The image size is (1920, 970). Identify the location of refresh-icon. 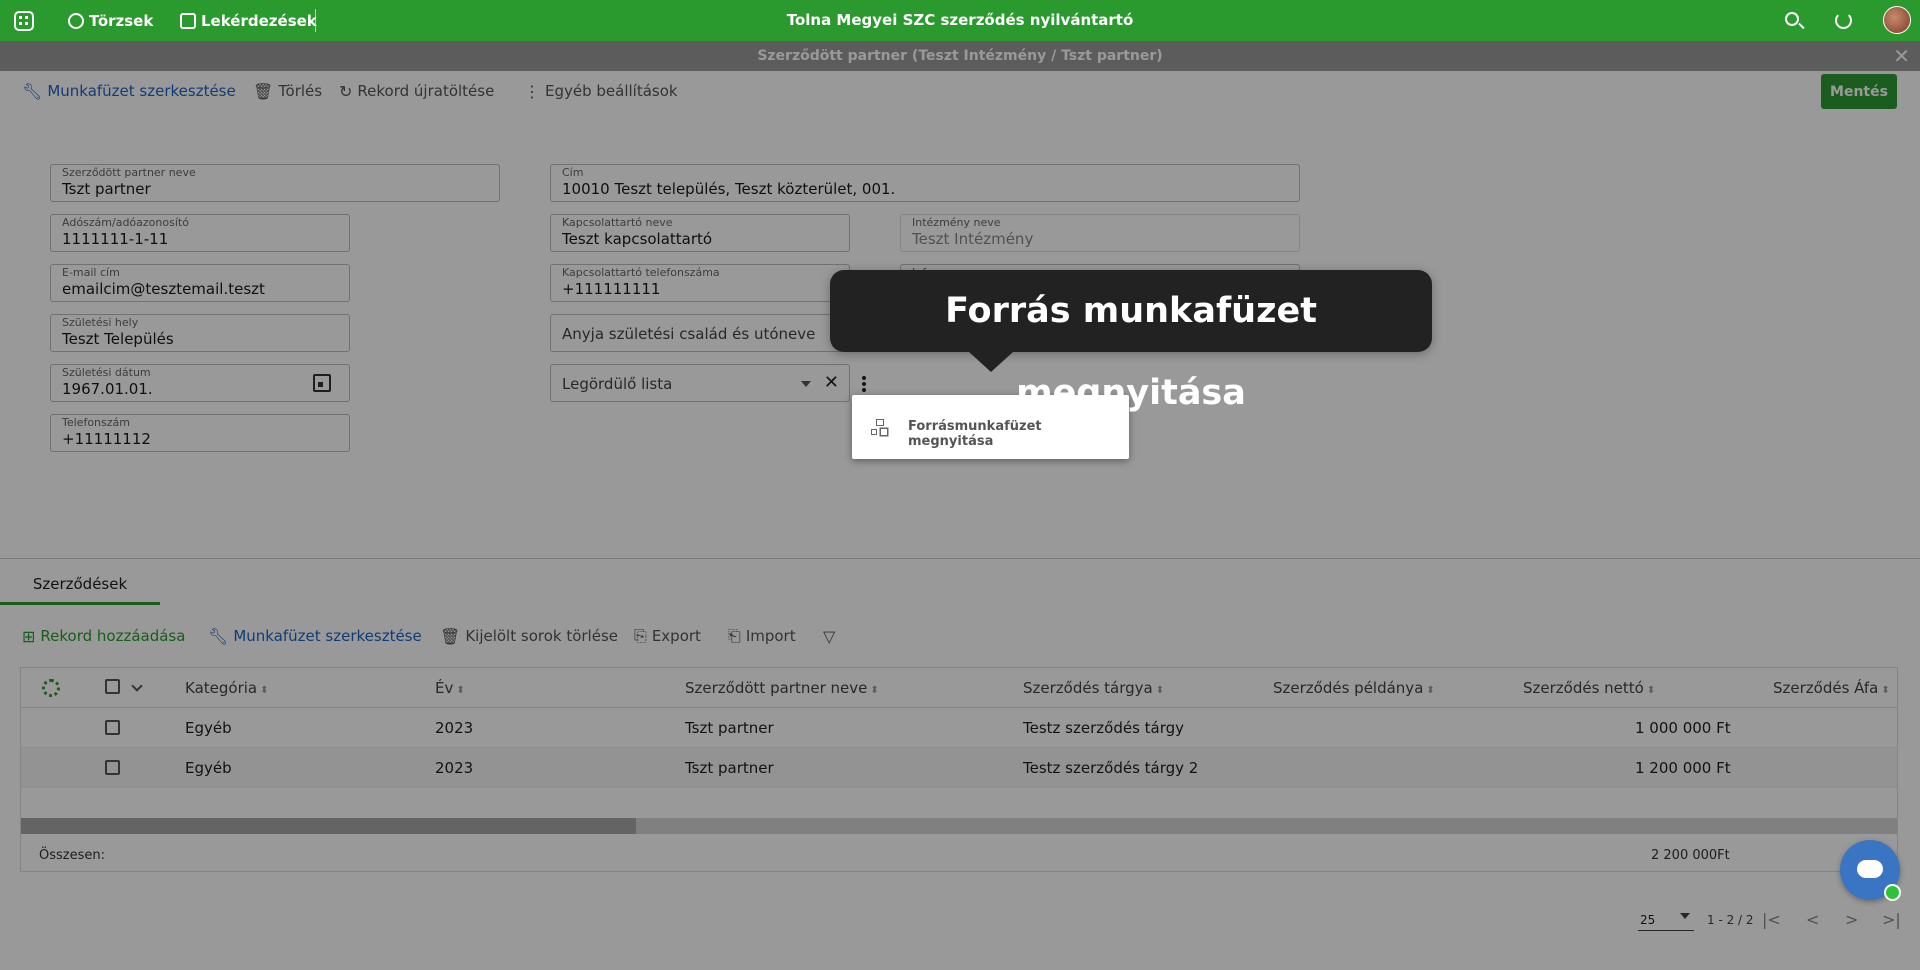
(1843, 20).